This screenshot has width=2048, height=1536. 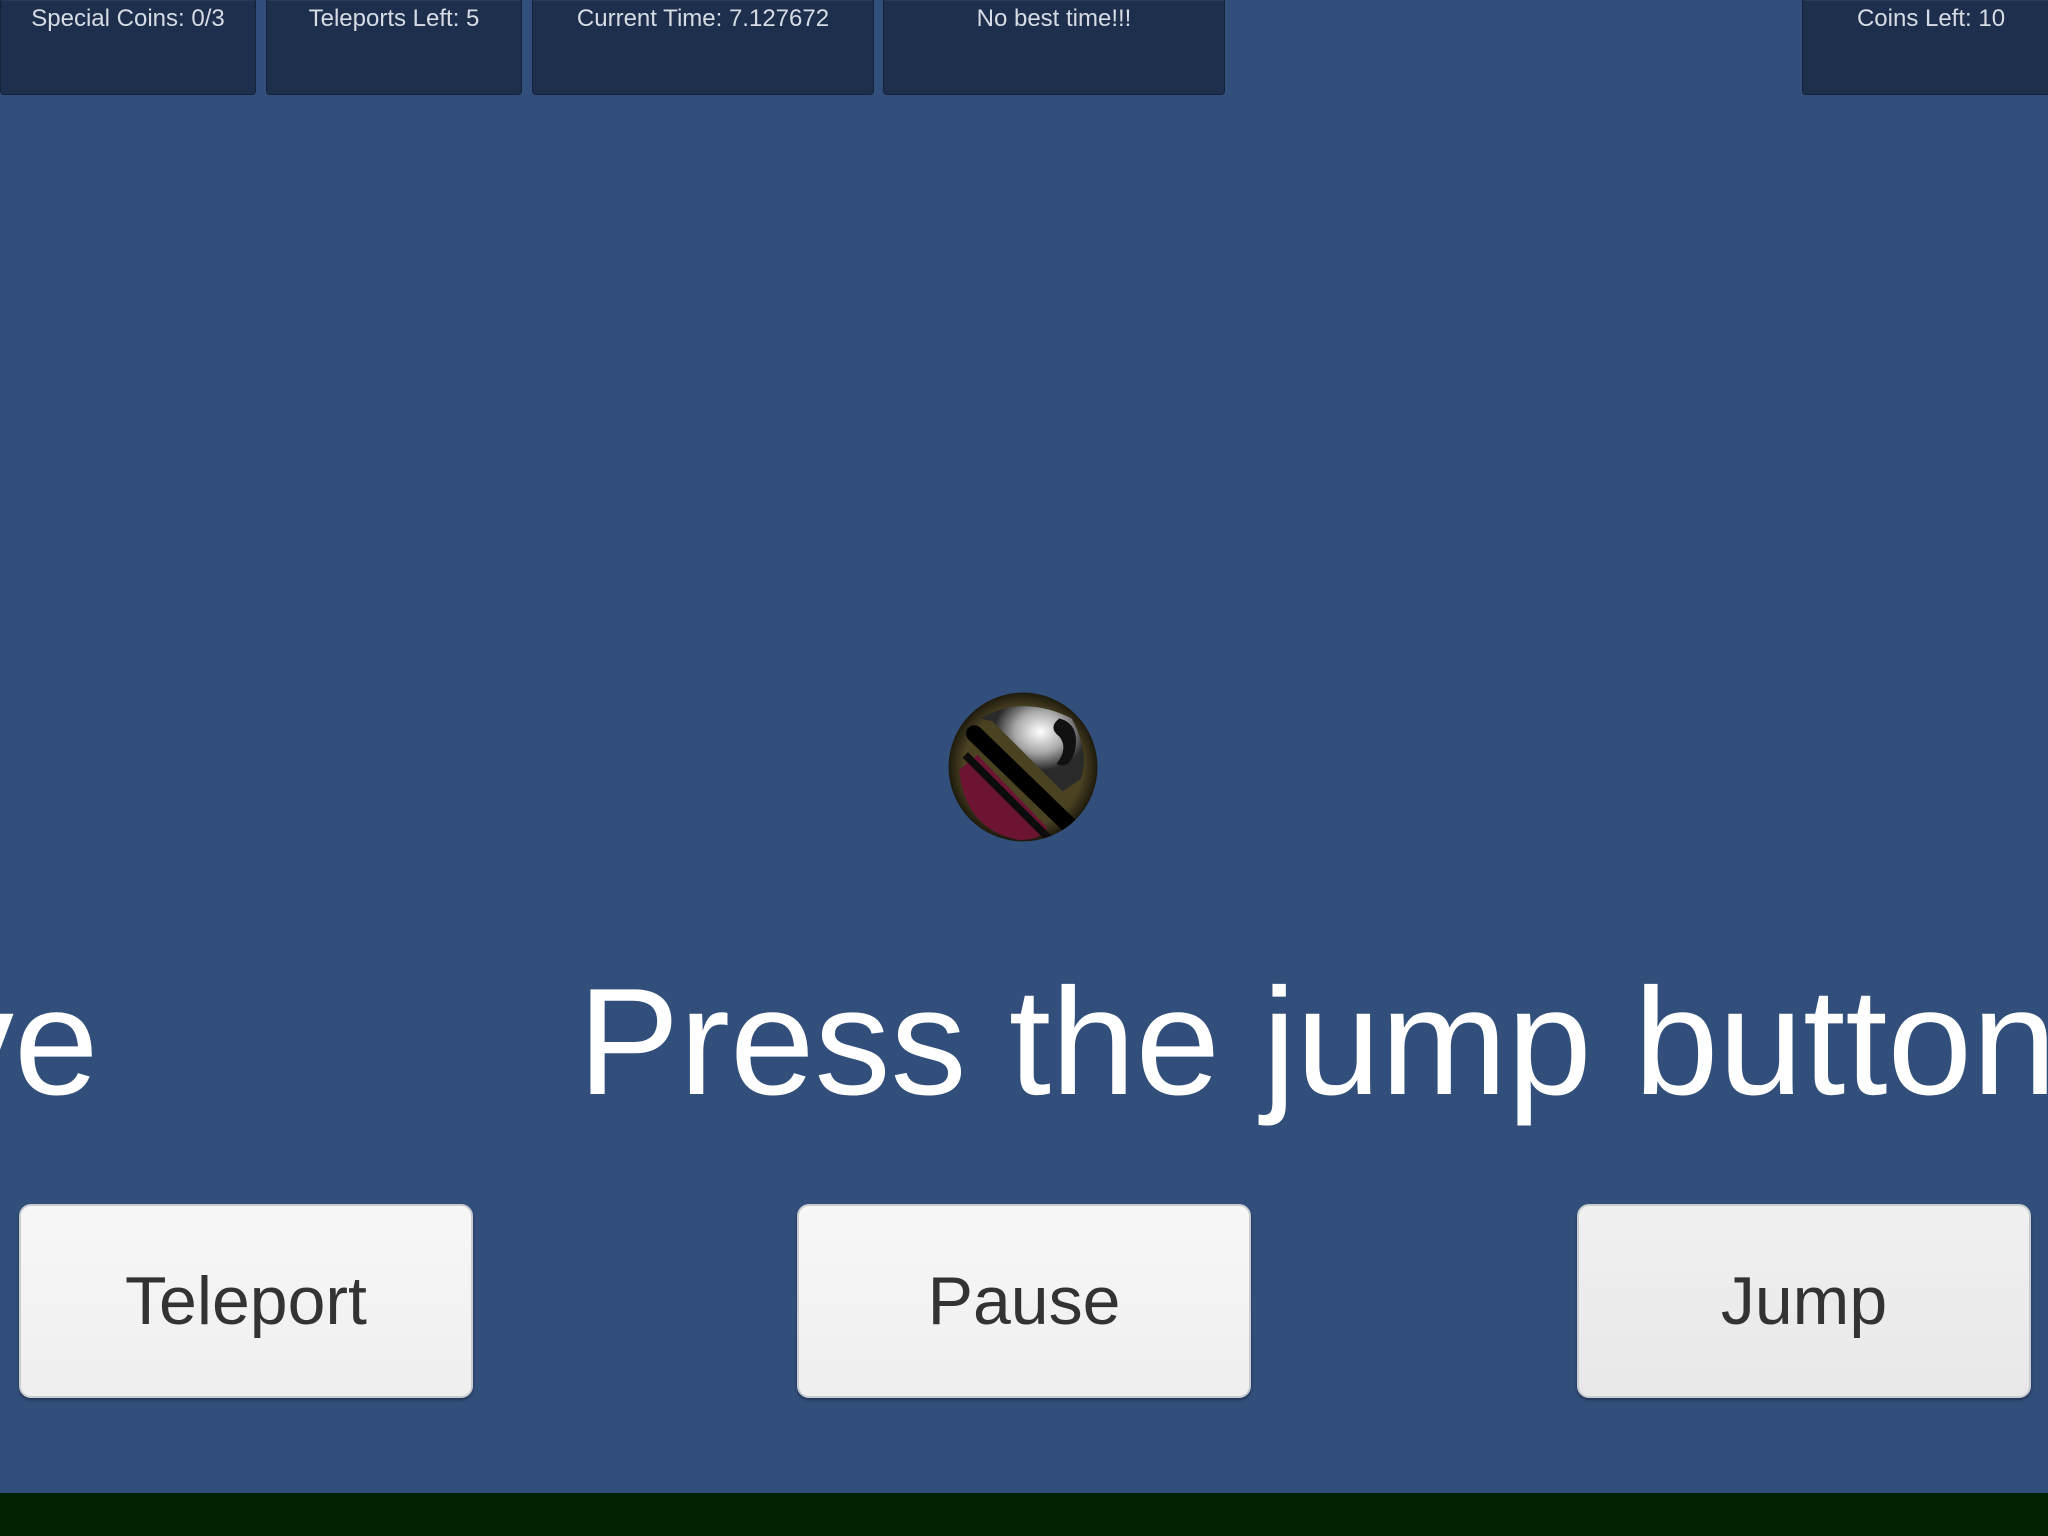 I want to click on ground-strip, so click(x=1024, y=1514).